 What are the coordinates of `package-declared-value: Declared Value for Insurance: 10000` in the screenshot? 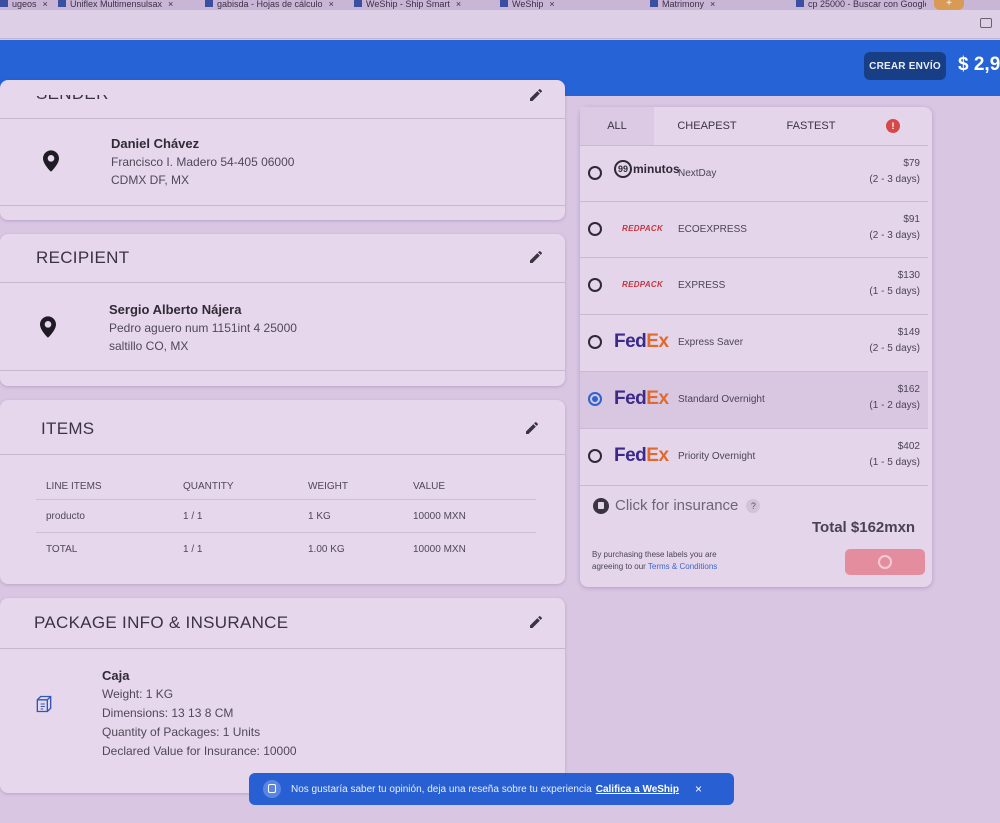 It's located at (199, 751).